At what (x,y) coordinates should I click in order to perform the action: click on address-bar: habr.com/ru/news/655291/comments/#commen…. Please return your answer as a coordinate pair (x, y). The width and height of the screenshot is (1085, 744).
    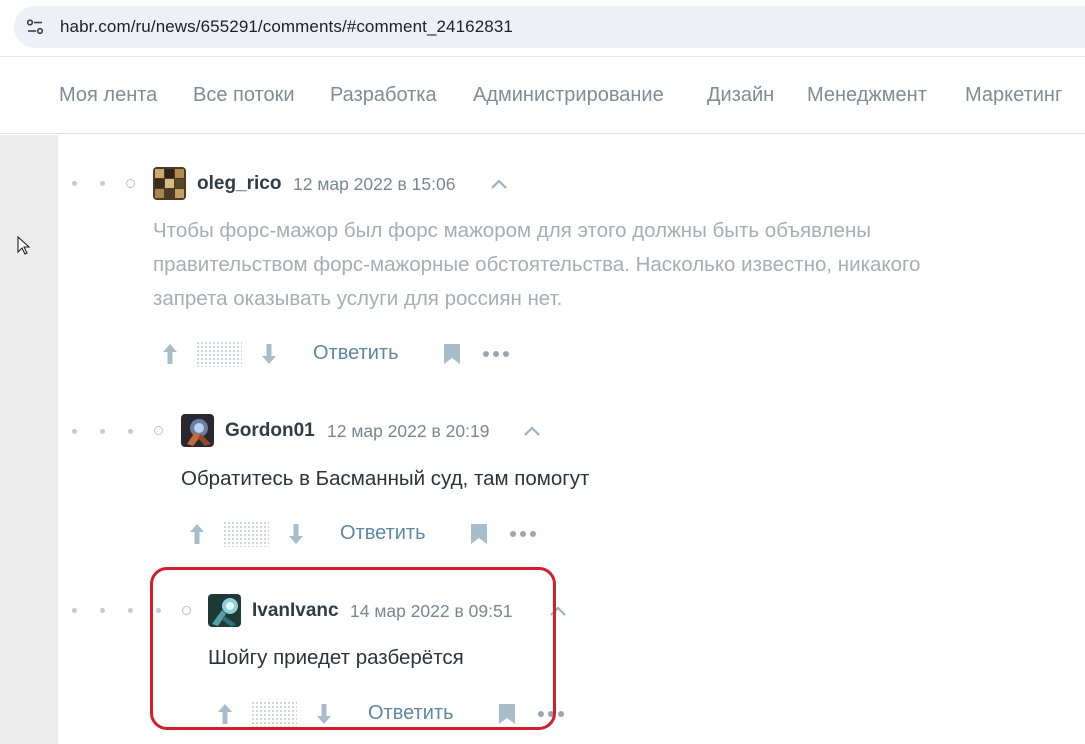
    Looking at the image, I should click on (549, 27).